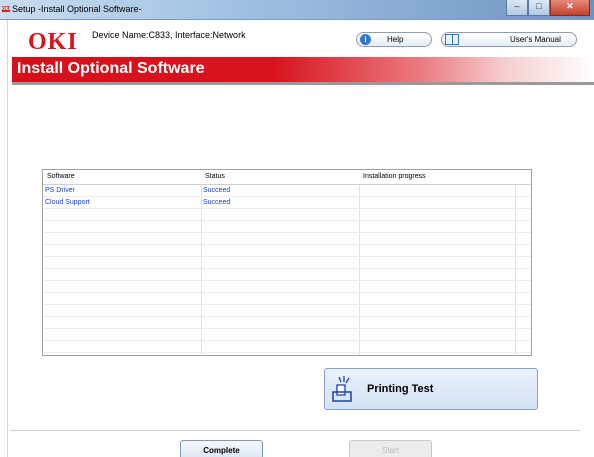  I want to click on device-info: Device Name:C833, Interface:Network, so click(169, 35).